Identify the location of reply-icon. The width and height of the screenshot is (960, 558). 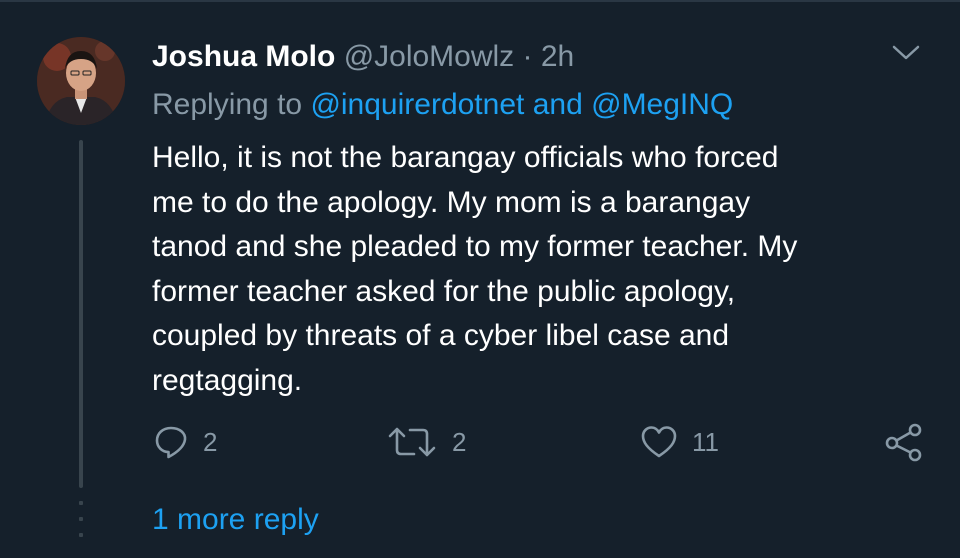
(171, 442).